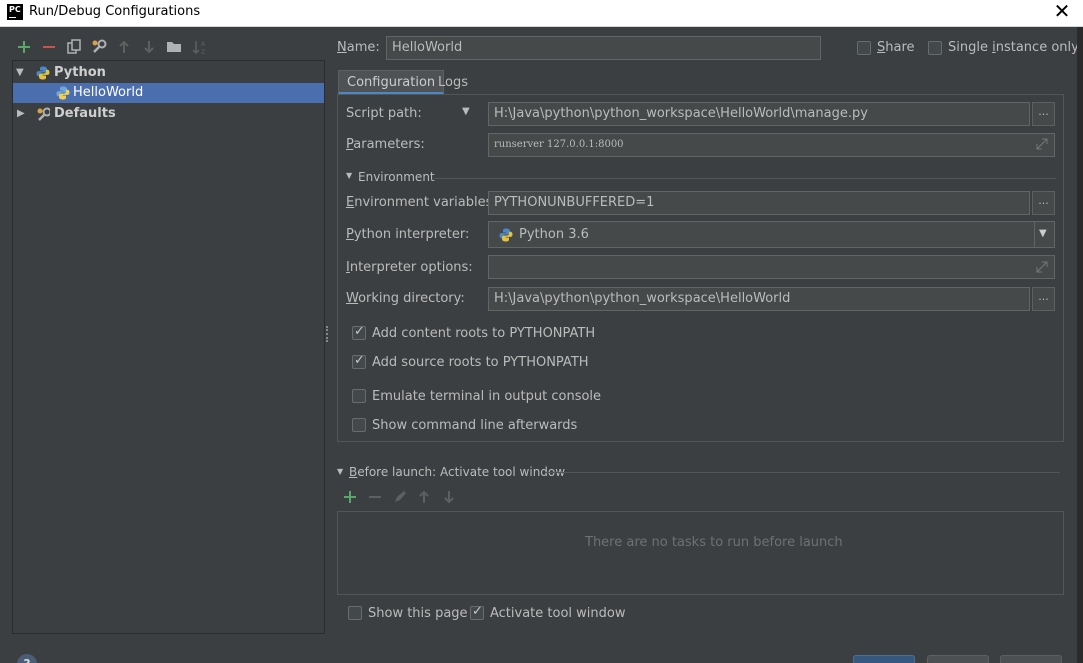 This screenshot has height=663, width=1083. What do you see at coordinates (108, 92) in the screenshot?
I see `tree-item-helloworld-label: HelloWorld` at bounding box center [108, 92].